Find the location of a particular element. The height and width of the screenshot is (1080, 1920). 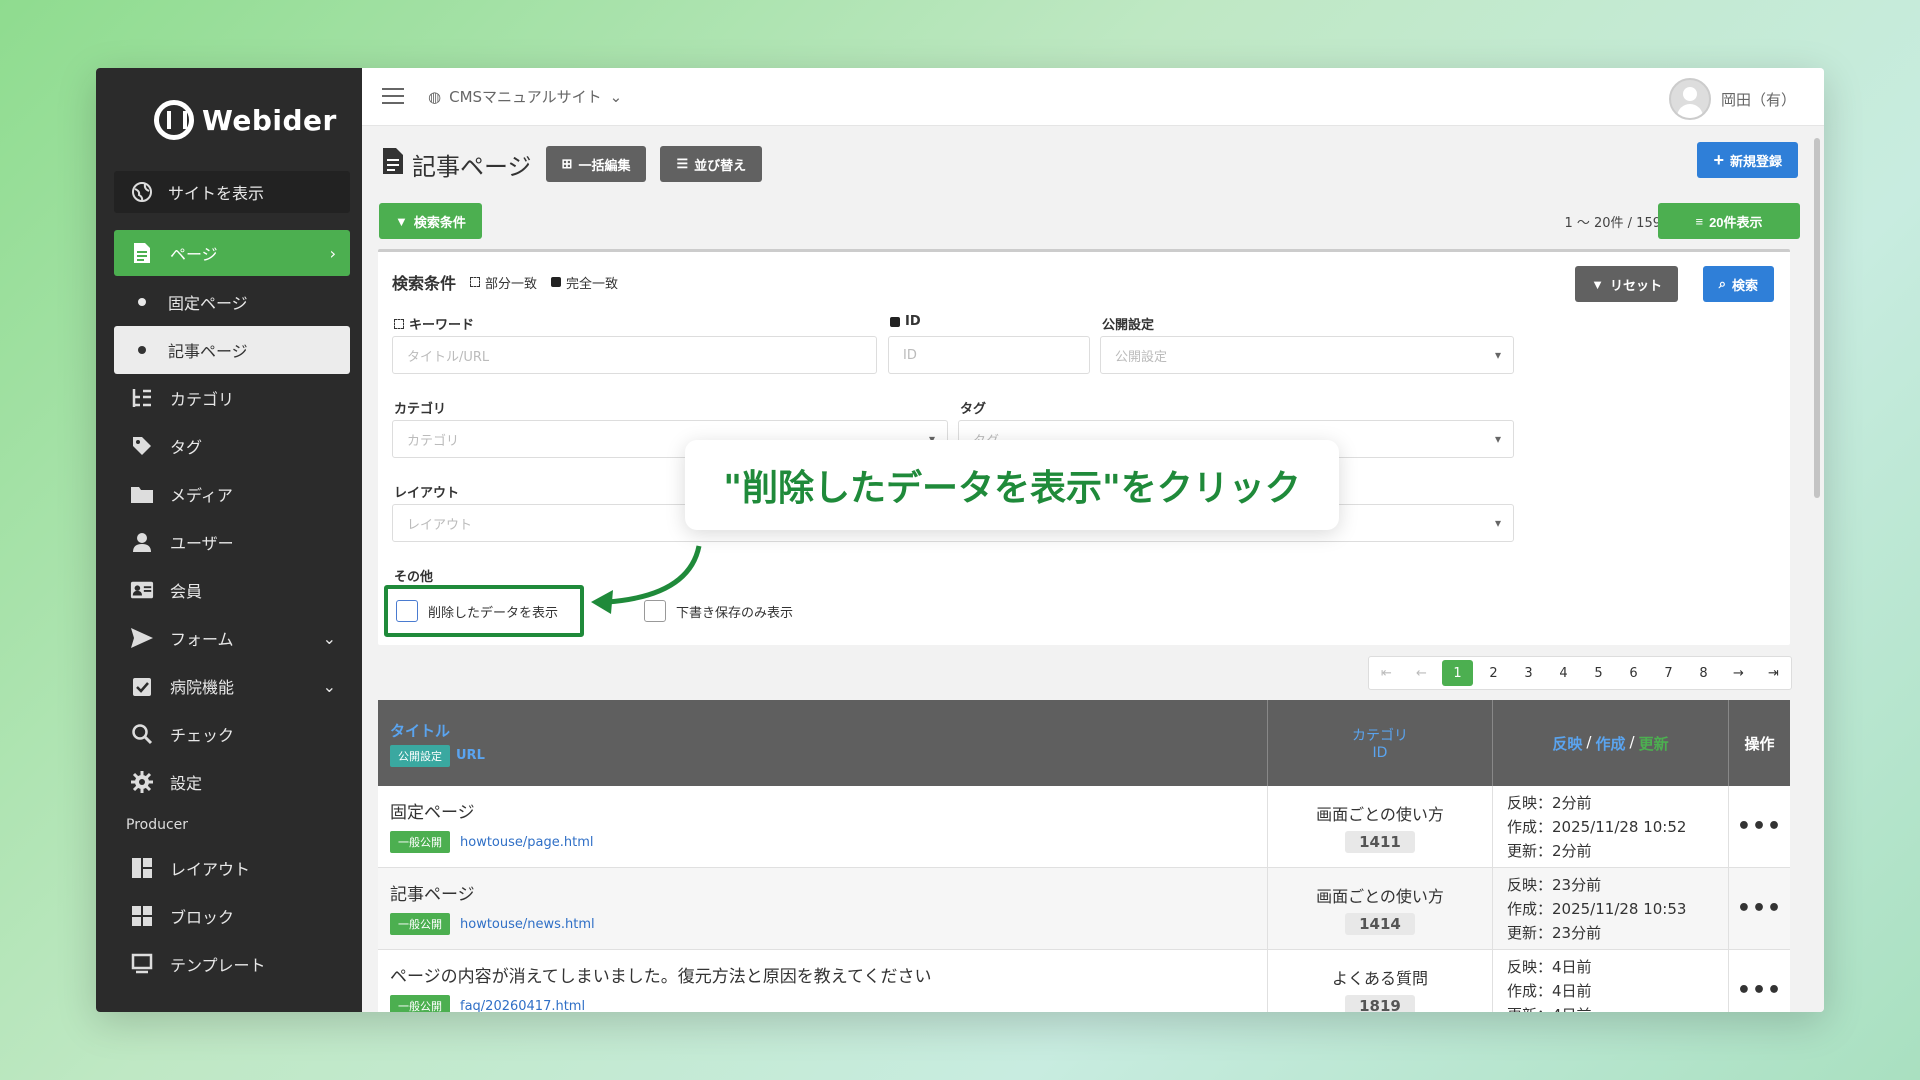

view-site-button: サイトを表示 is located at coordinates (232, 192).